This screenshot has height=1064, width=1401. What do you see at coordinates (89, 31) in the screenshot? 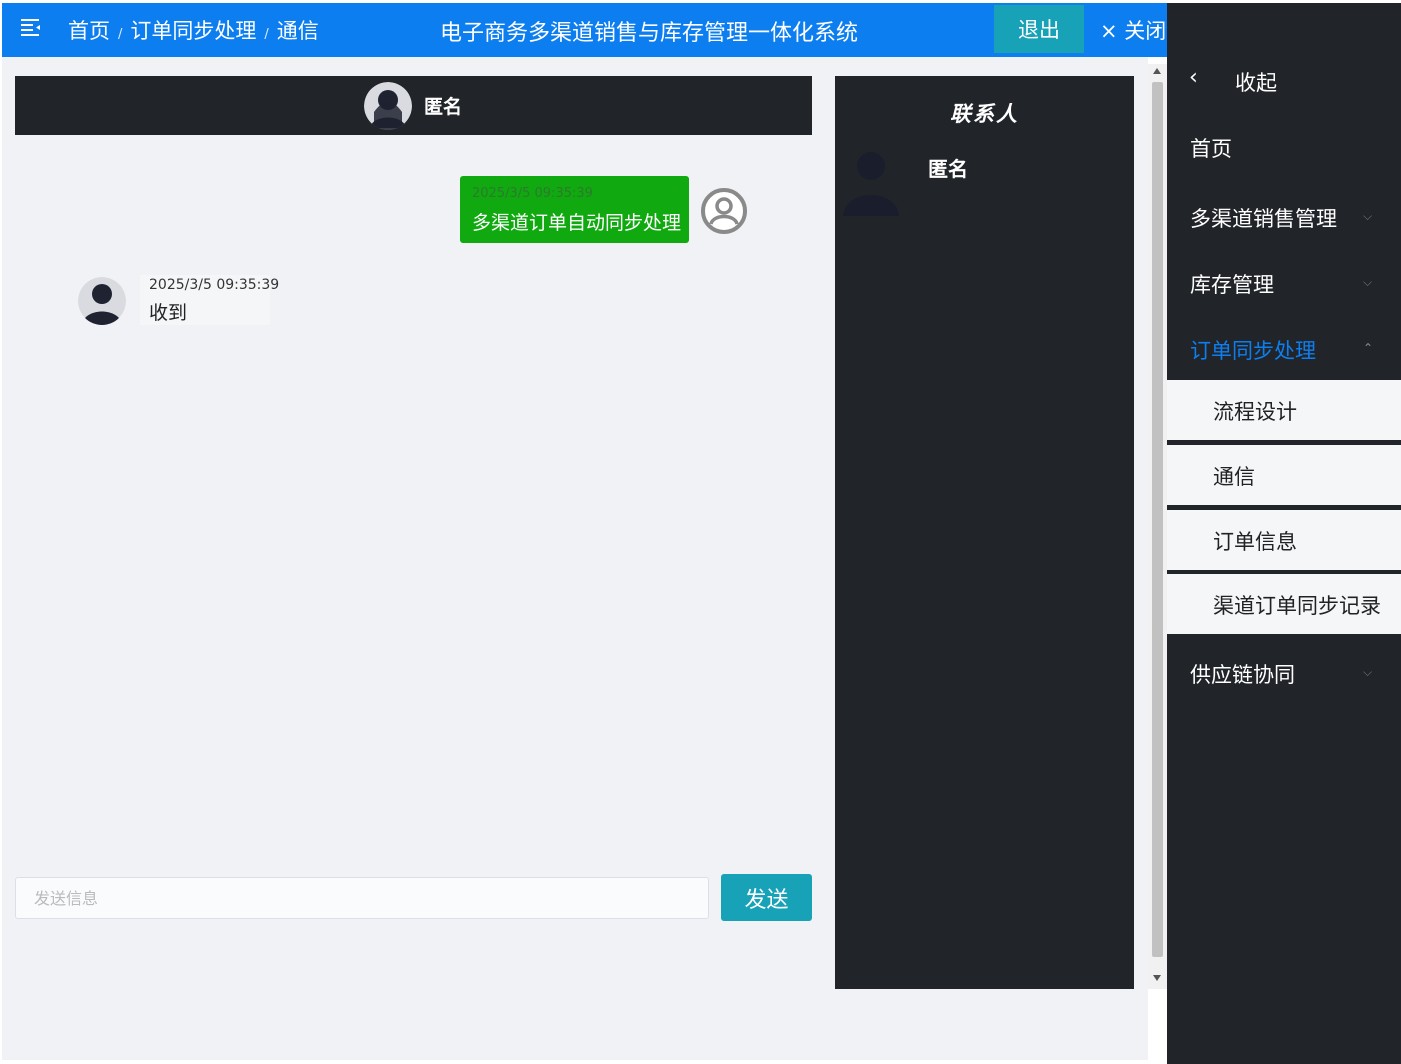
I see `breadcrumb-home: 首页` at bounding box center [89, 31].